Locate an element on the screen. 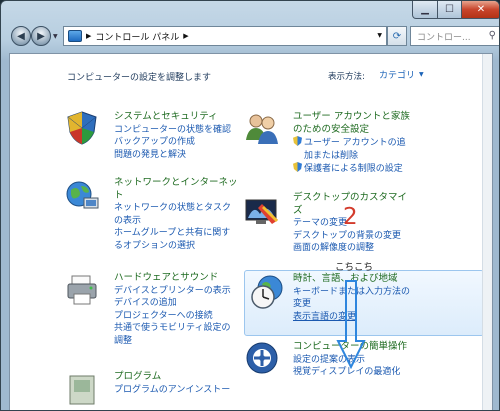  printer-icon is located at coordinates (82, 290).